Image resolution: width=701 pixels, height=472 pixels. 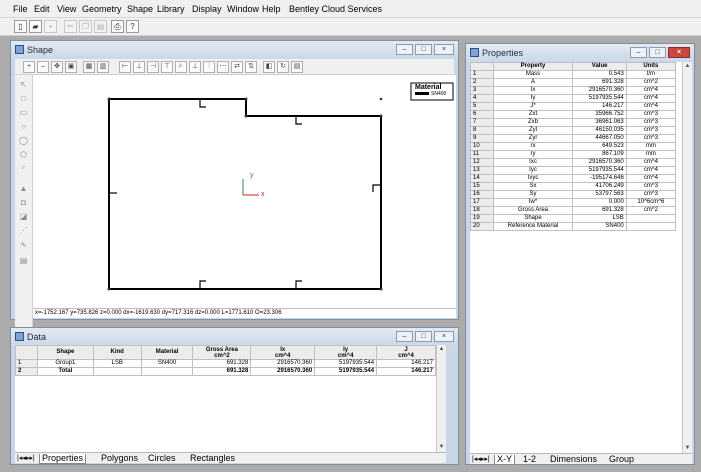 I want to click on hole-tool-icon: ◘, so click(x=23, y=202).